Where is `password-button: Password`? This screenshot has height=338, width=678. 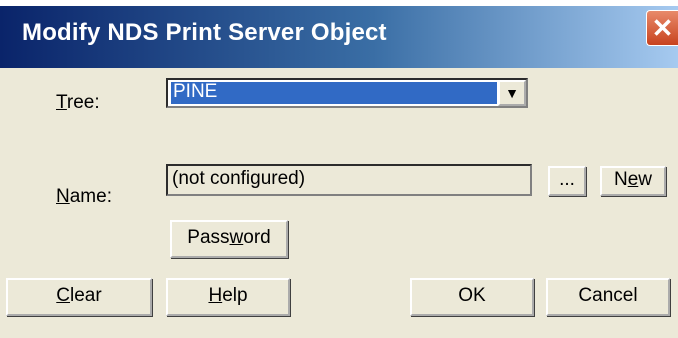 password-button: Password is located at coordinates (229, 239).